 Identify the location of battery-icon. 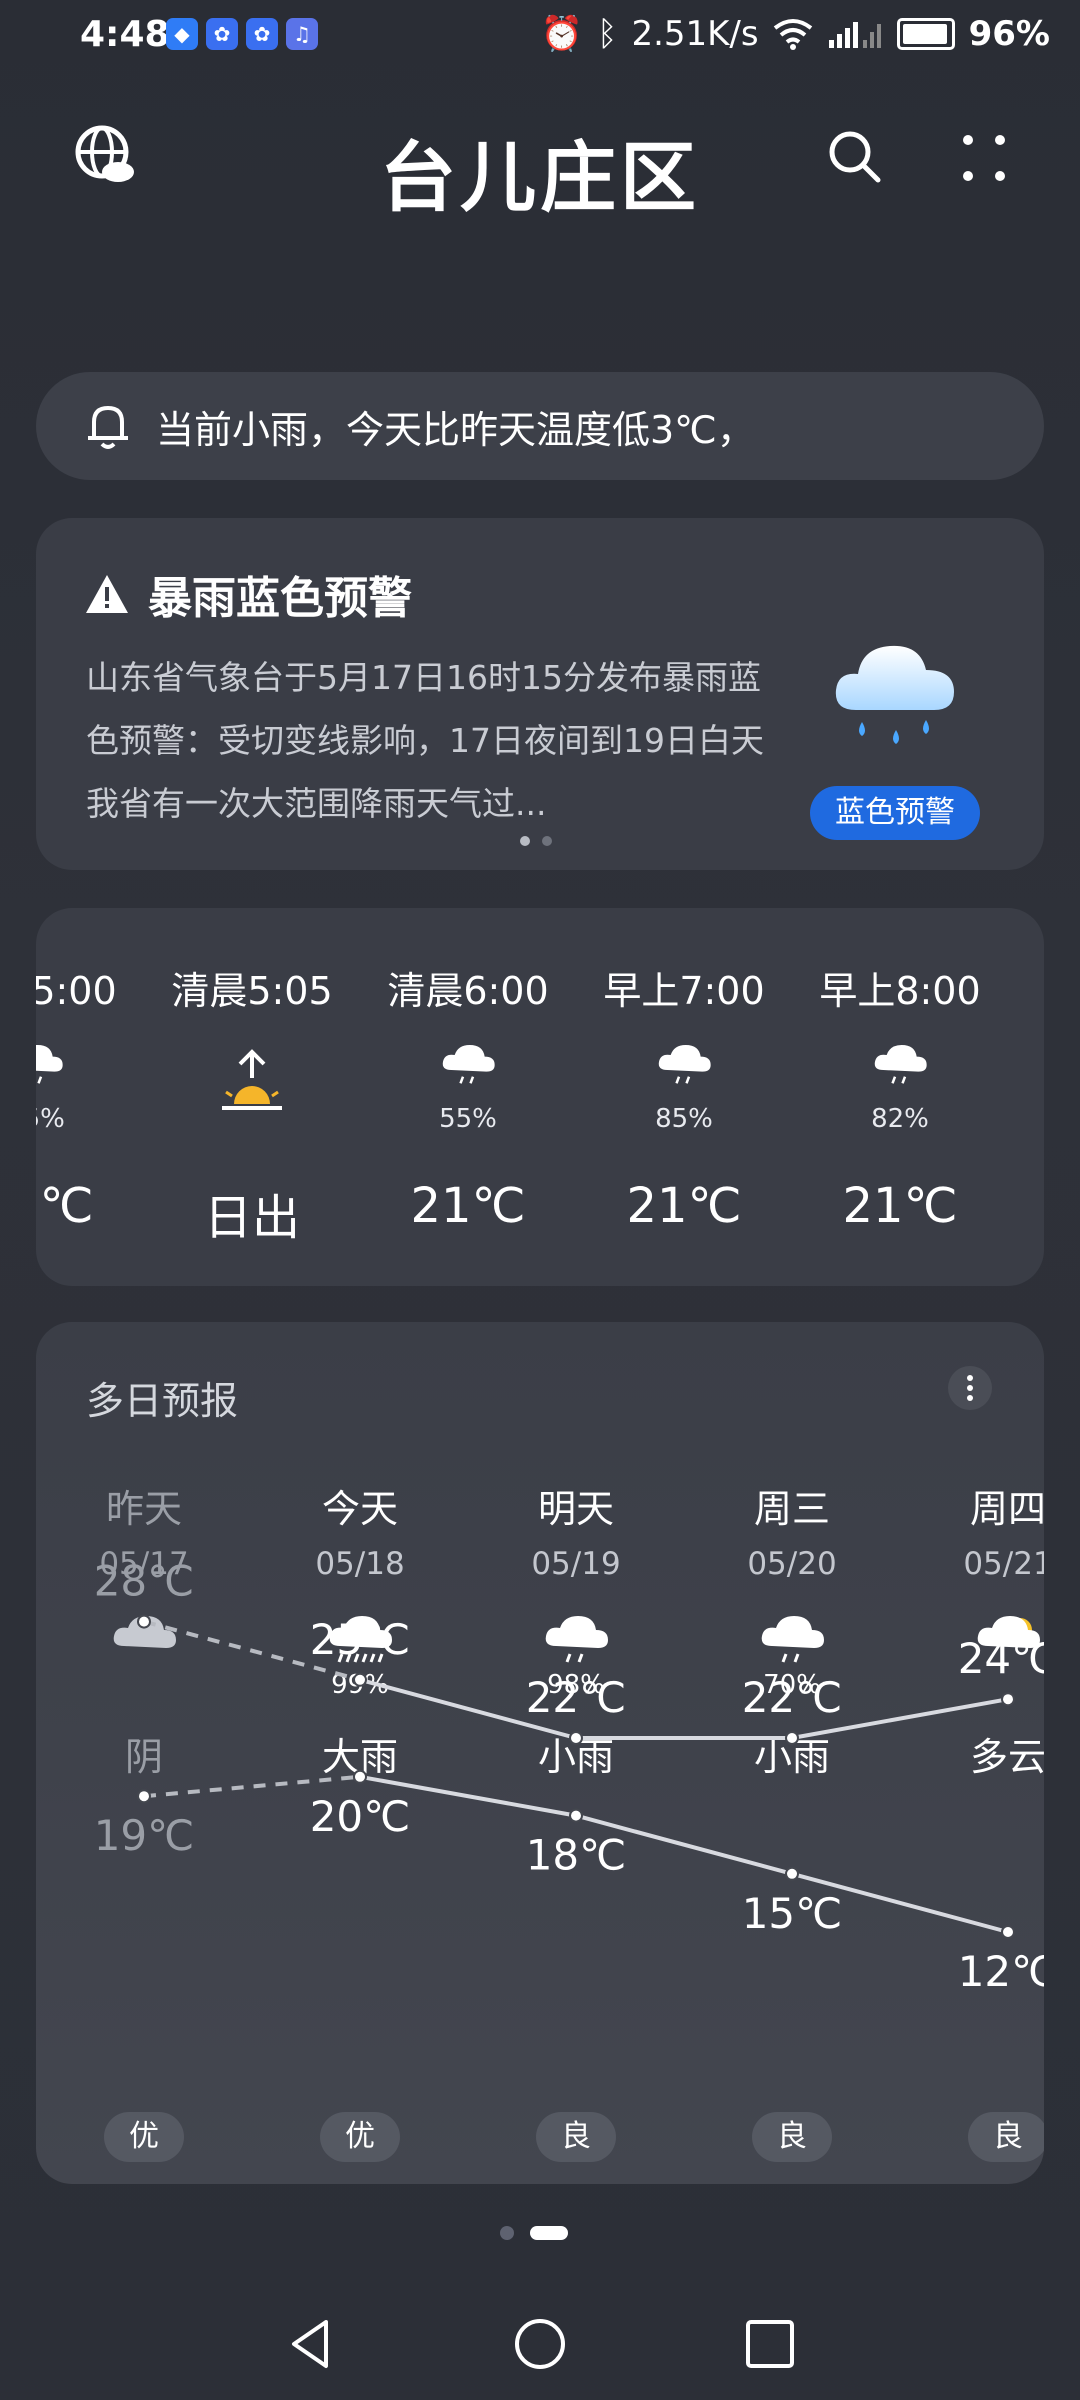
(925, 34).